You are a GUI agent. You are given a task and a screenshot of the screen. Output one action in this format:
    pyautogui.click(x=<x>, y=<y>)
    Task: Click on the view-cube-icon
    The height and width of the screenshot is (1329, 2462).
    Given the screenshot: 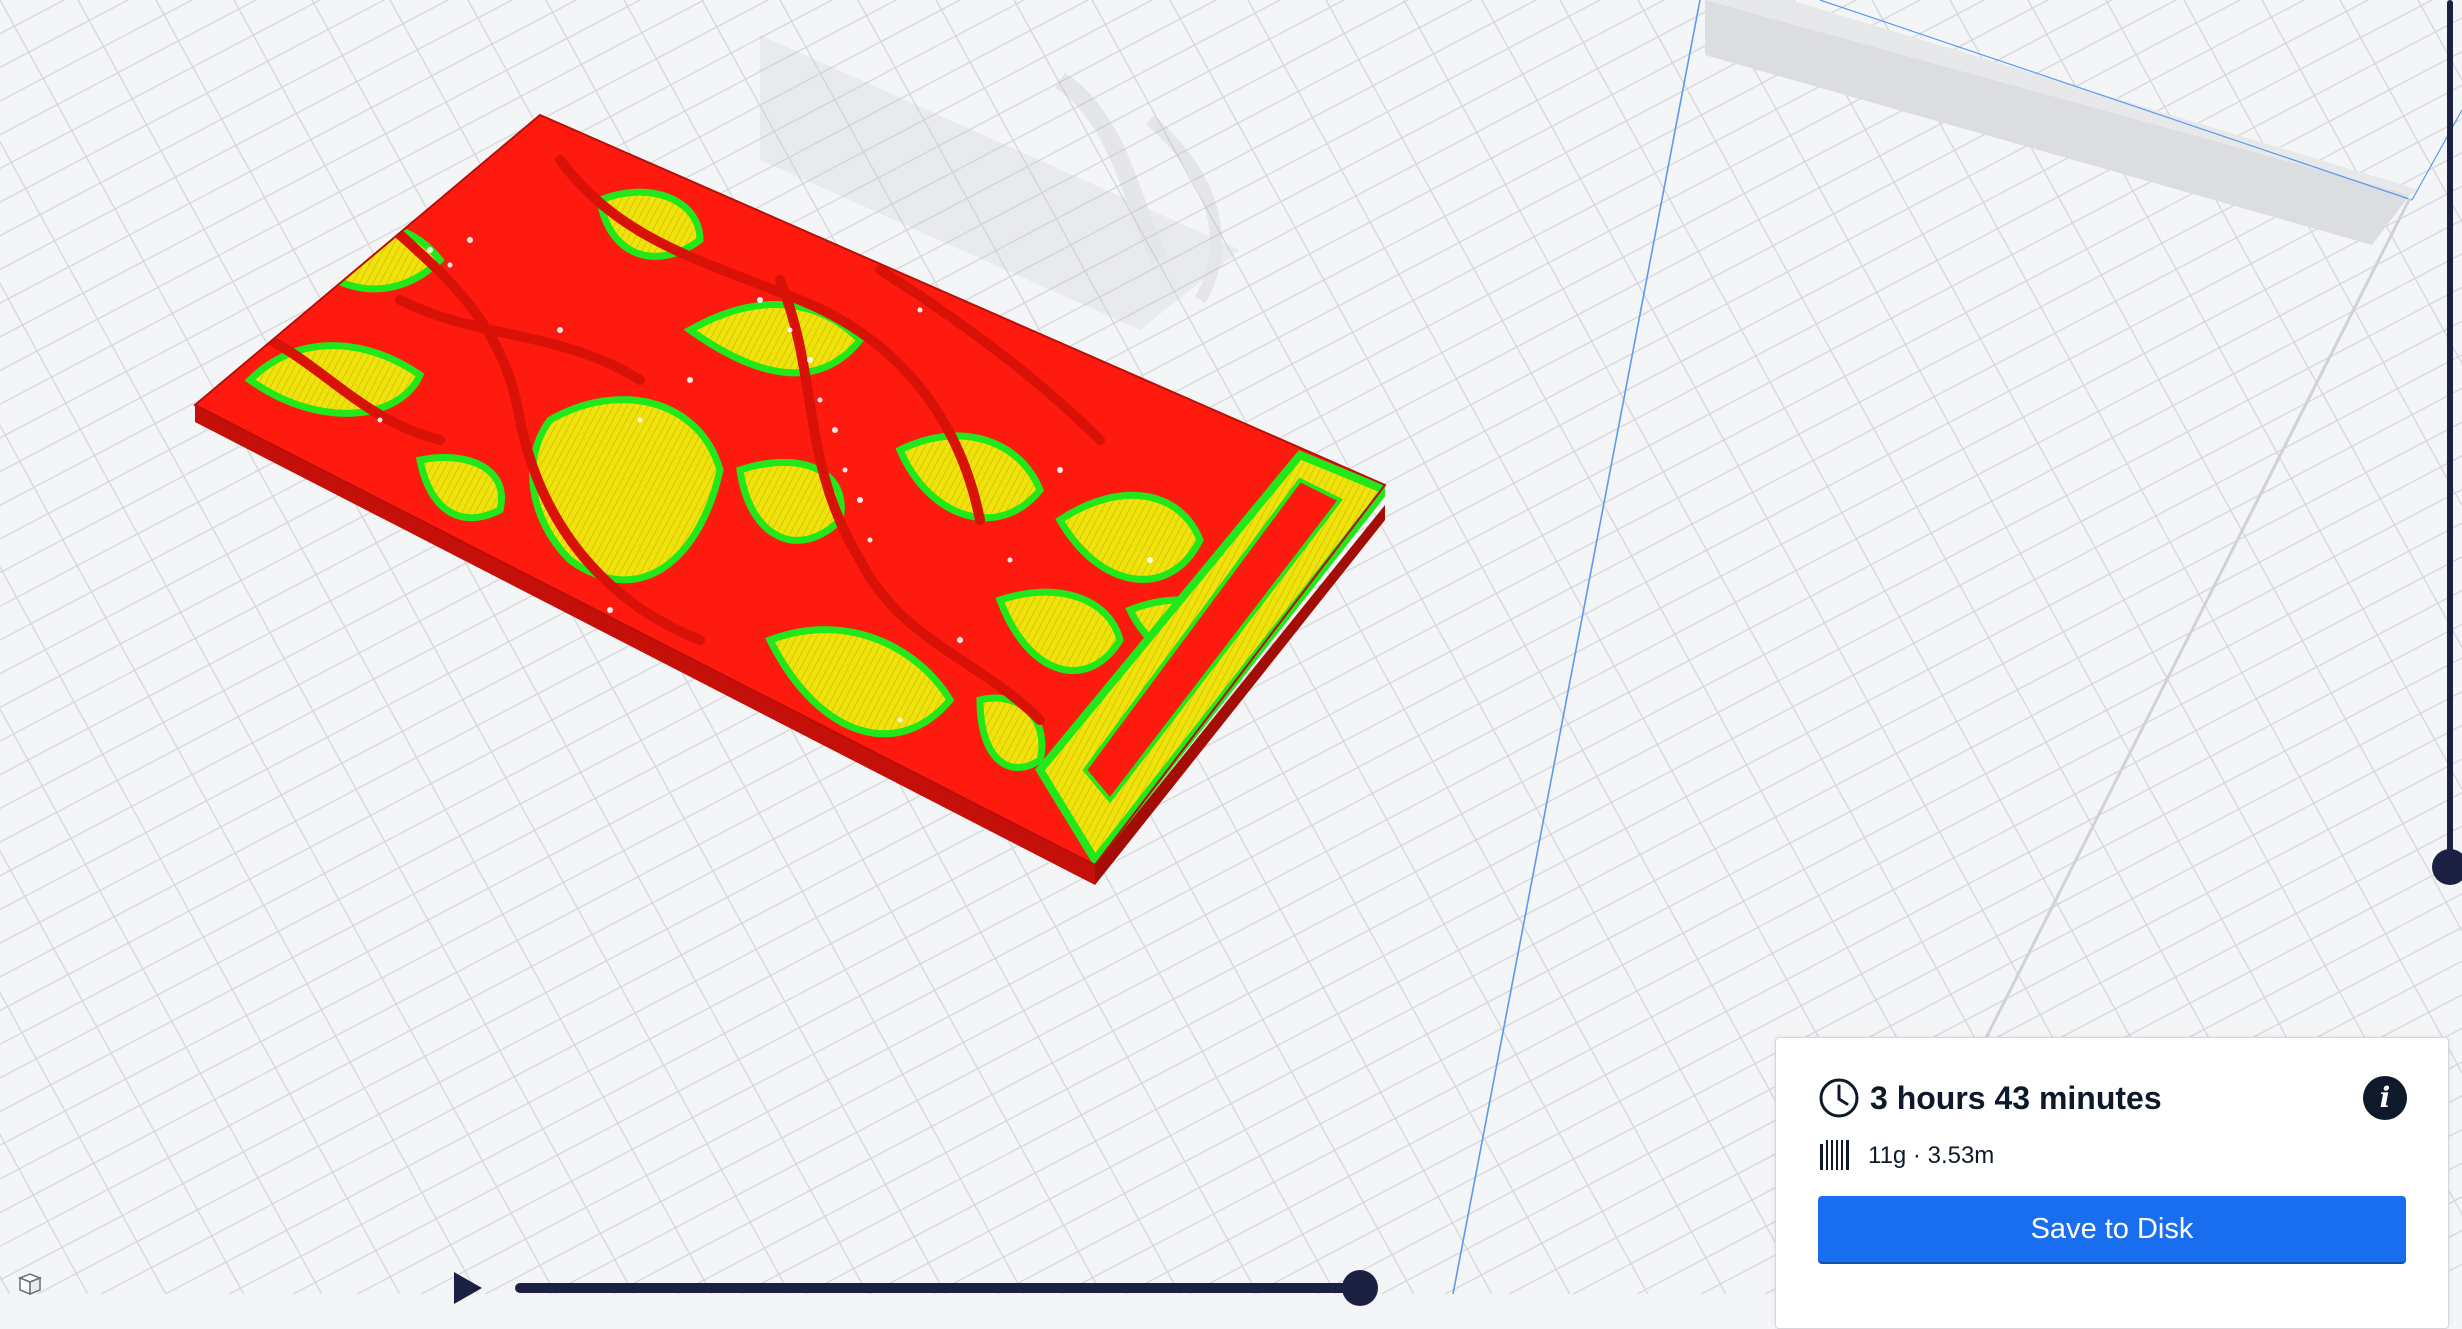 What is the action you would take?
    pyautogui.click(x=30, y=1282)
    